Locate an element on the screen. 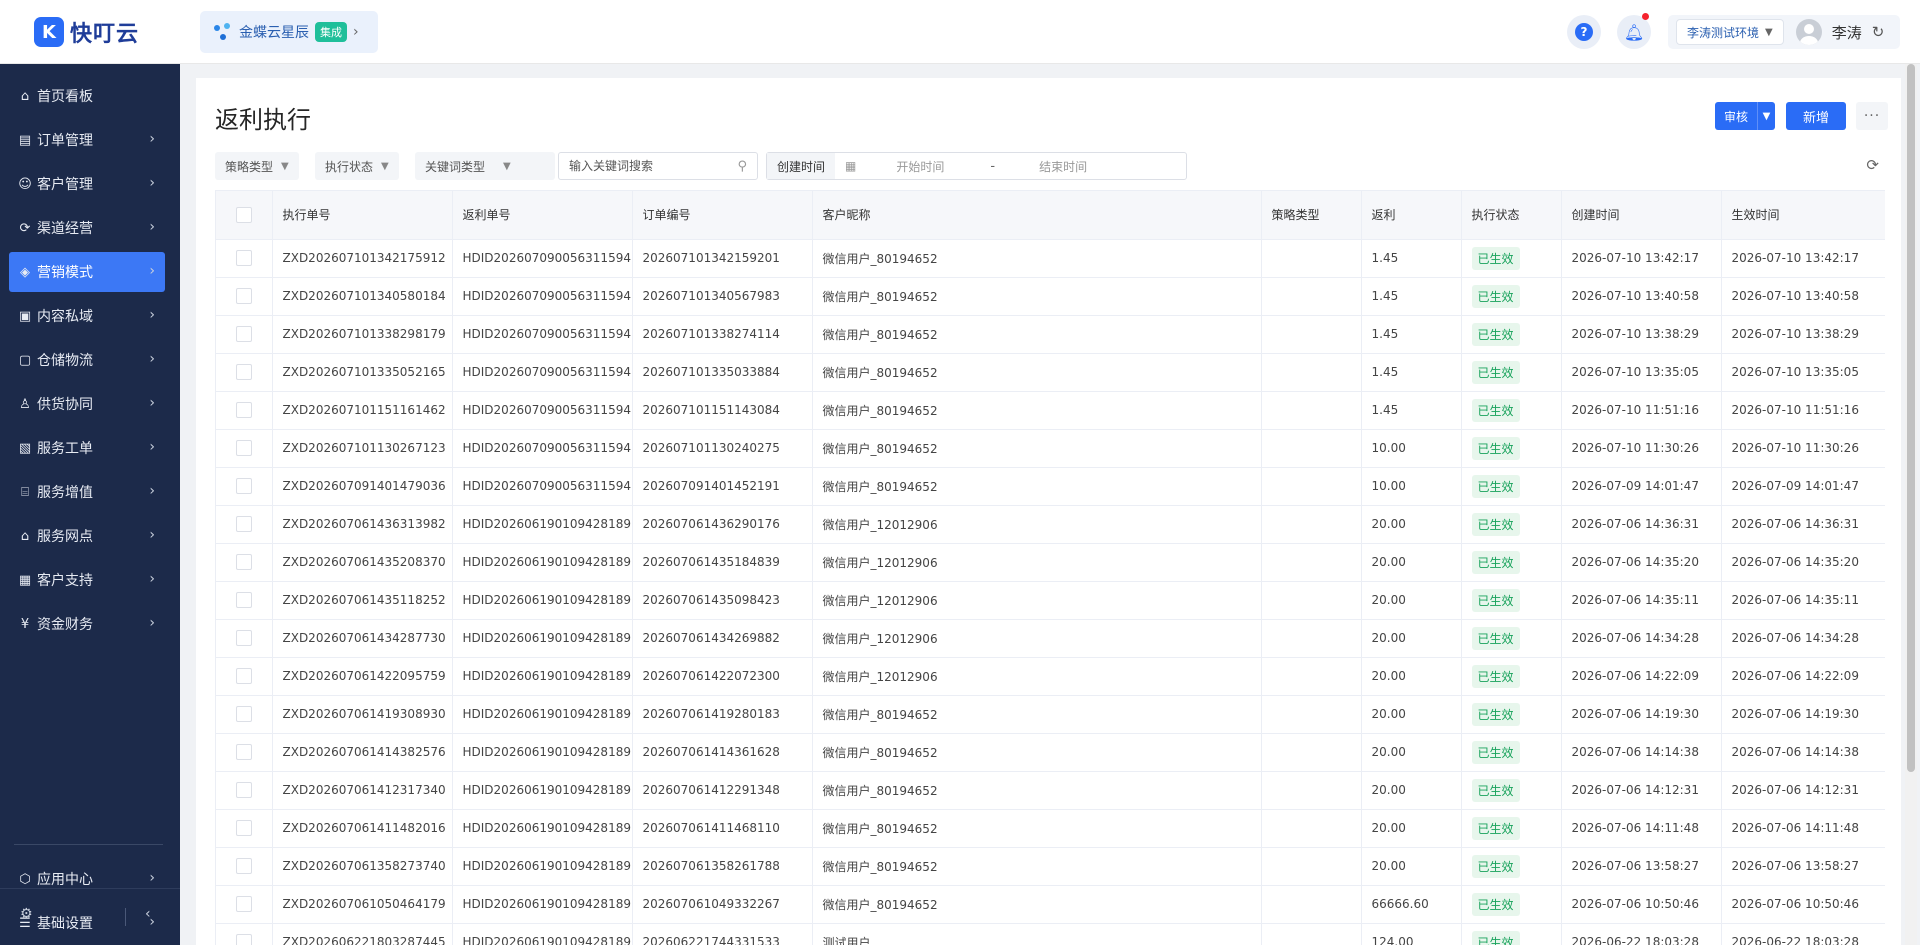 This screenshot has height=945, width=1920. sidebar-item-label: 服务增值 is located at coordinates (65, 493).